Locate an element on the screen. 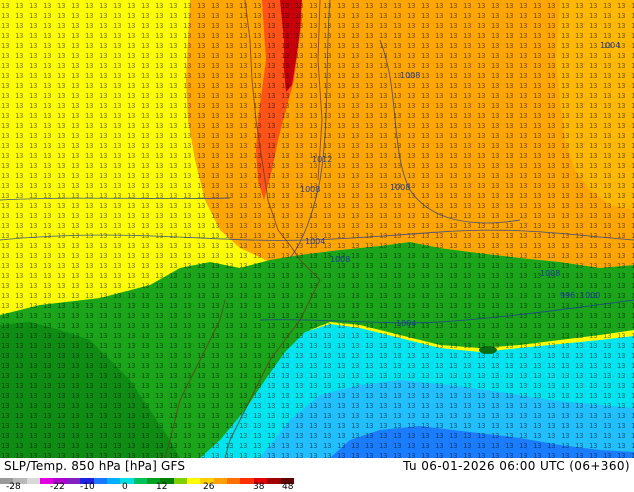  forecast-datetime: Tu 06-01-2026 06:00 UTC (06+360) is located at coordinates (516, 466).